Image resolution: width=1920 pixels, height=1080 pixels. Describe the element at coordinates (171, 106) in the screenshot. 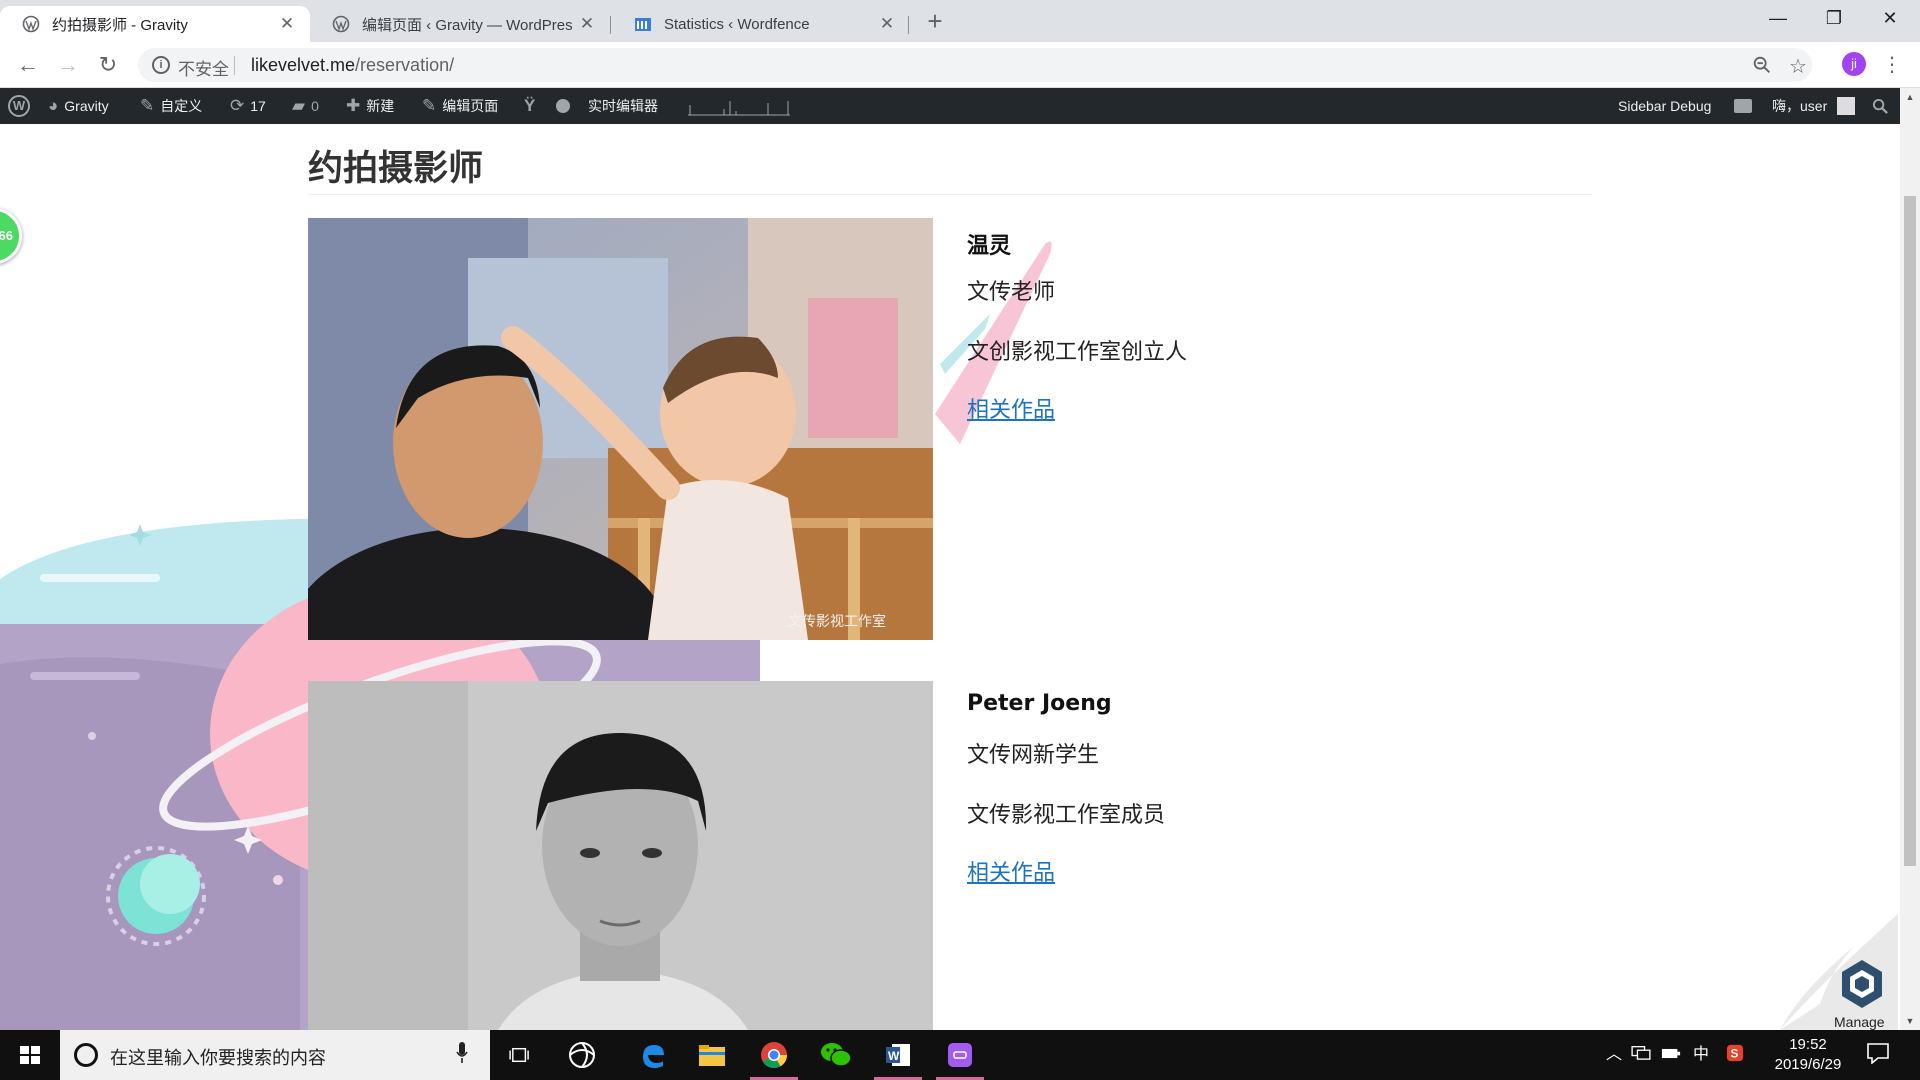

I see `admin-customize: ✎ 自定义` at that location.